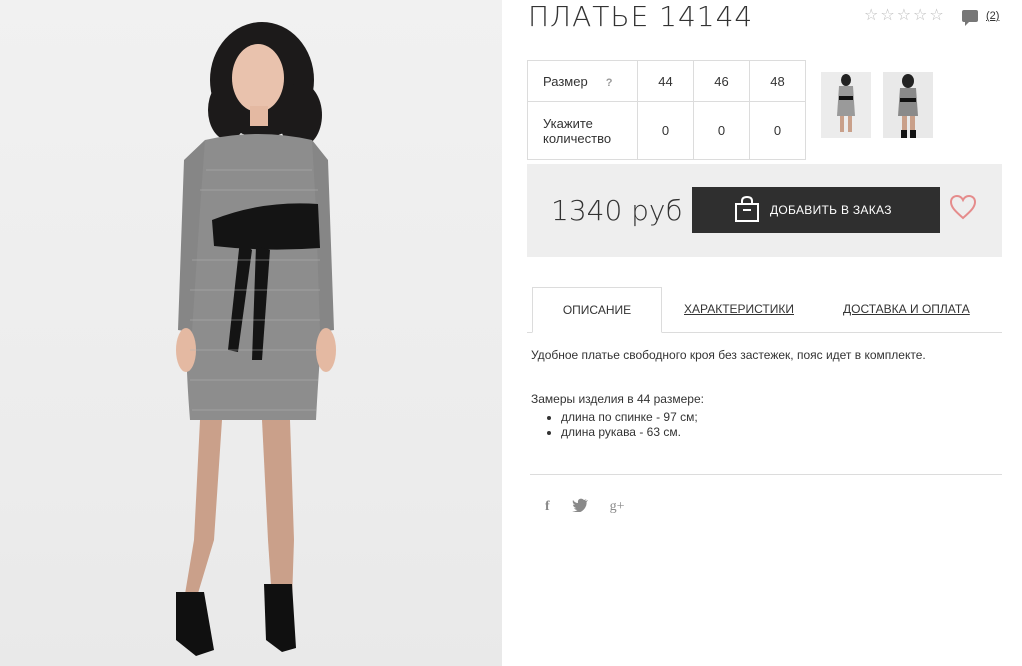  What do you see at coordinates (777, 130) in the screenshot?
I see `quantity-input-48: 0` at bounding box center [777, 130].